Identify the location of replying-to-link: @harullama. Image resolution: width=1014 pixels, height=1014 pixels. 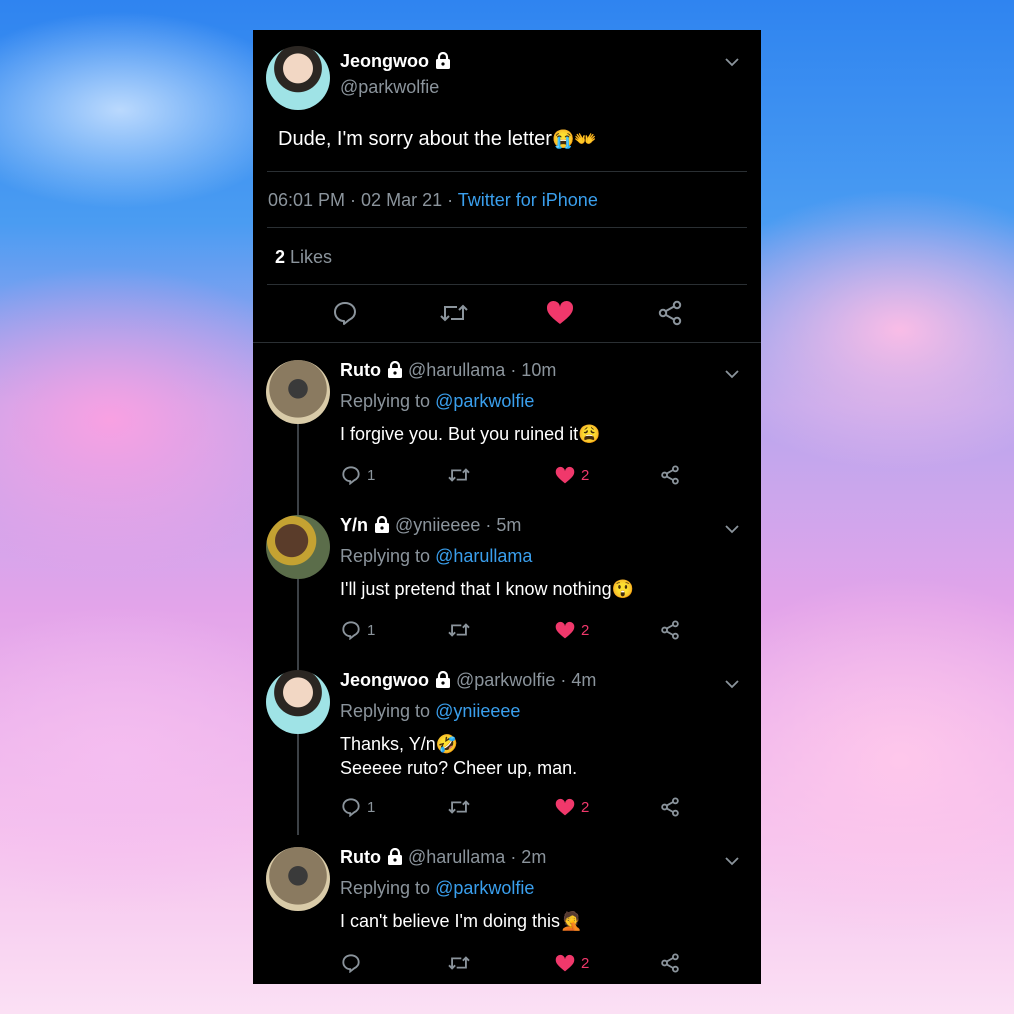
(483, 556).